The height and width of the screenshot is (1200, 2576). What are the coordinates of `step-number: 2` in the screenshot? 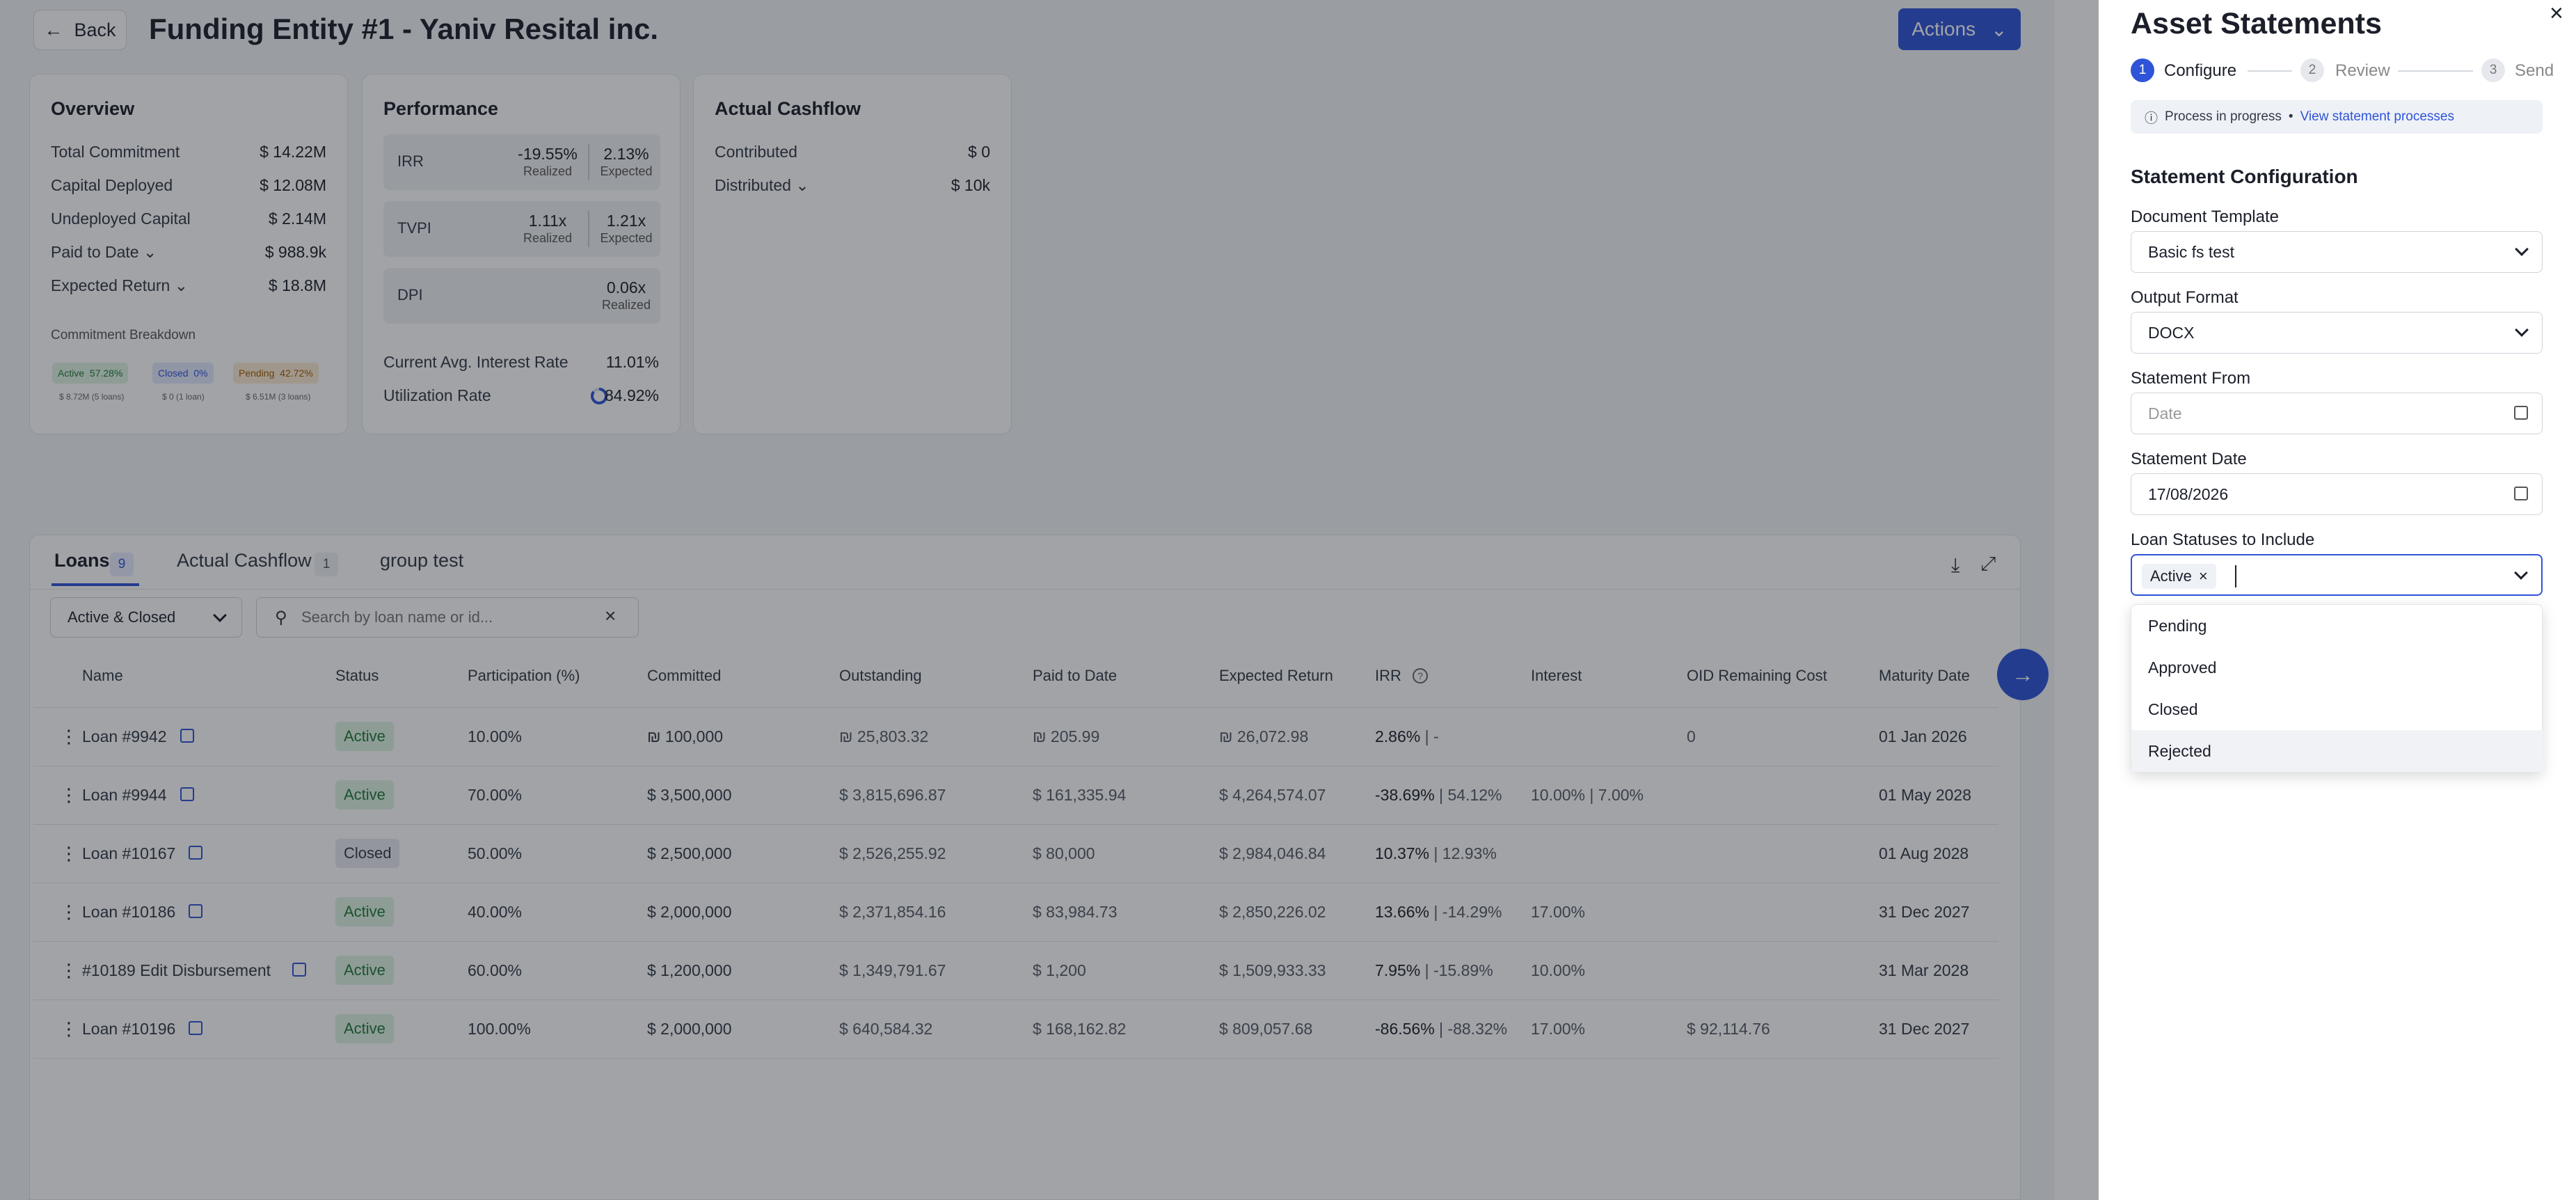 It's located at (2312, 70).